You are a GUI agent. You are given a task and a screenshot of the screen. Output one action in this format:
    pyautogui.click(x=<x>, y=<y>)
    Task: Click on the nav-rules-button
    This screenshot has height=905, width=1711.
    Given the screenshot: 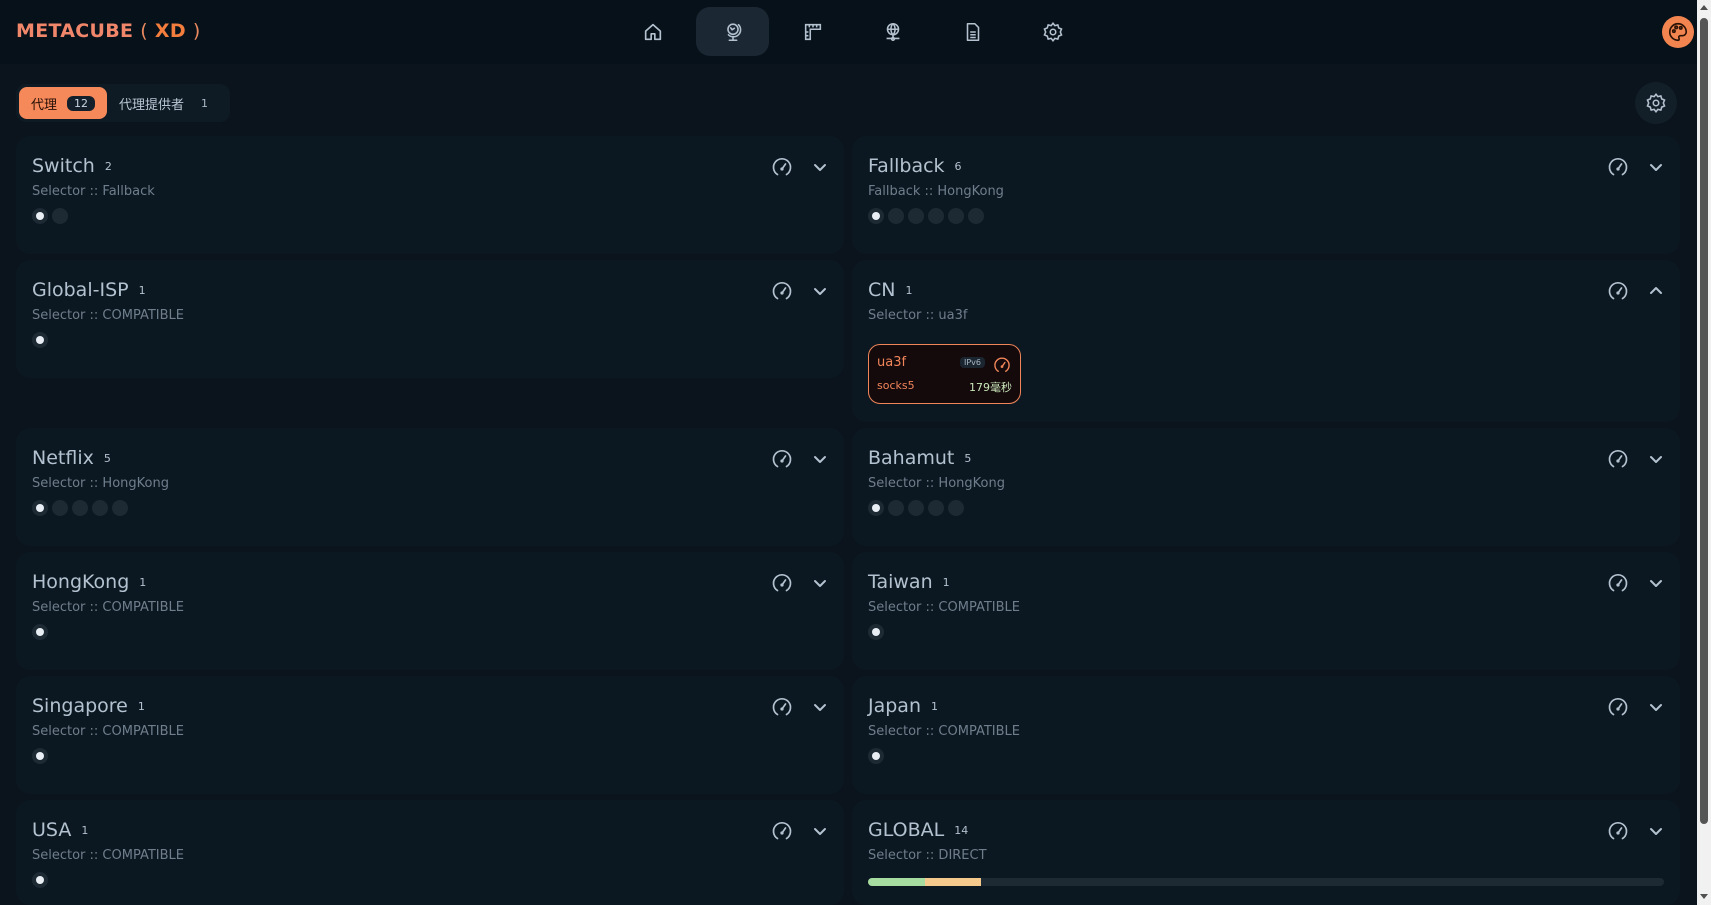 What is the action you would take?
    pyautogui.click(x=812, y=31)
    